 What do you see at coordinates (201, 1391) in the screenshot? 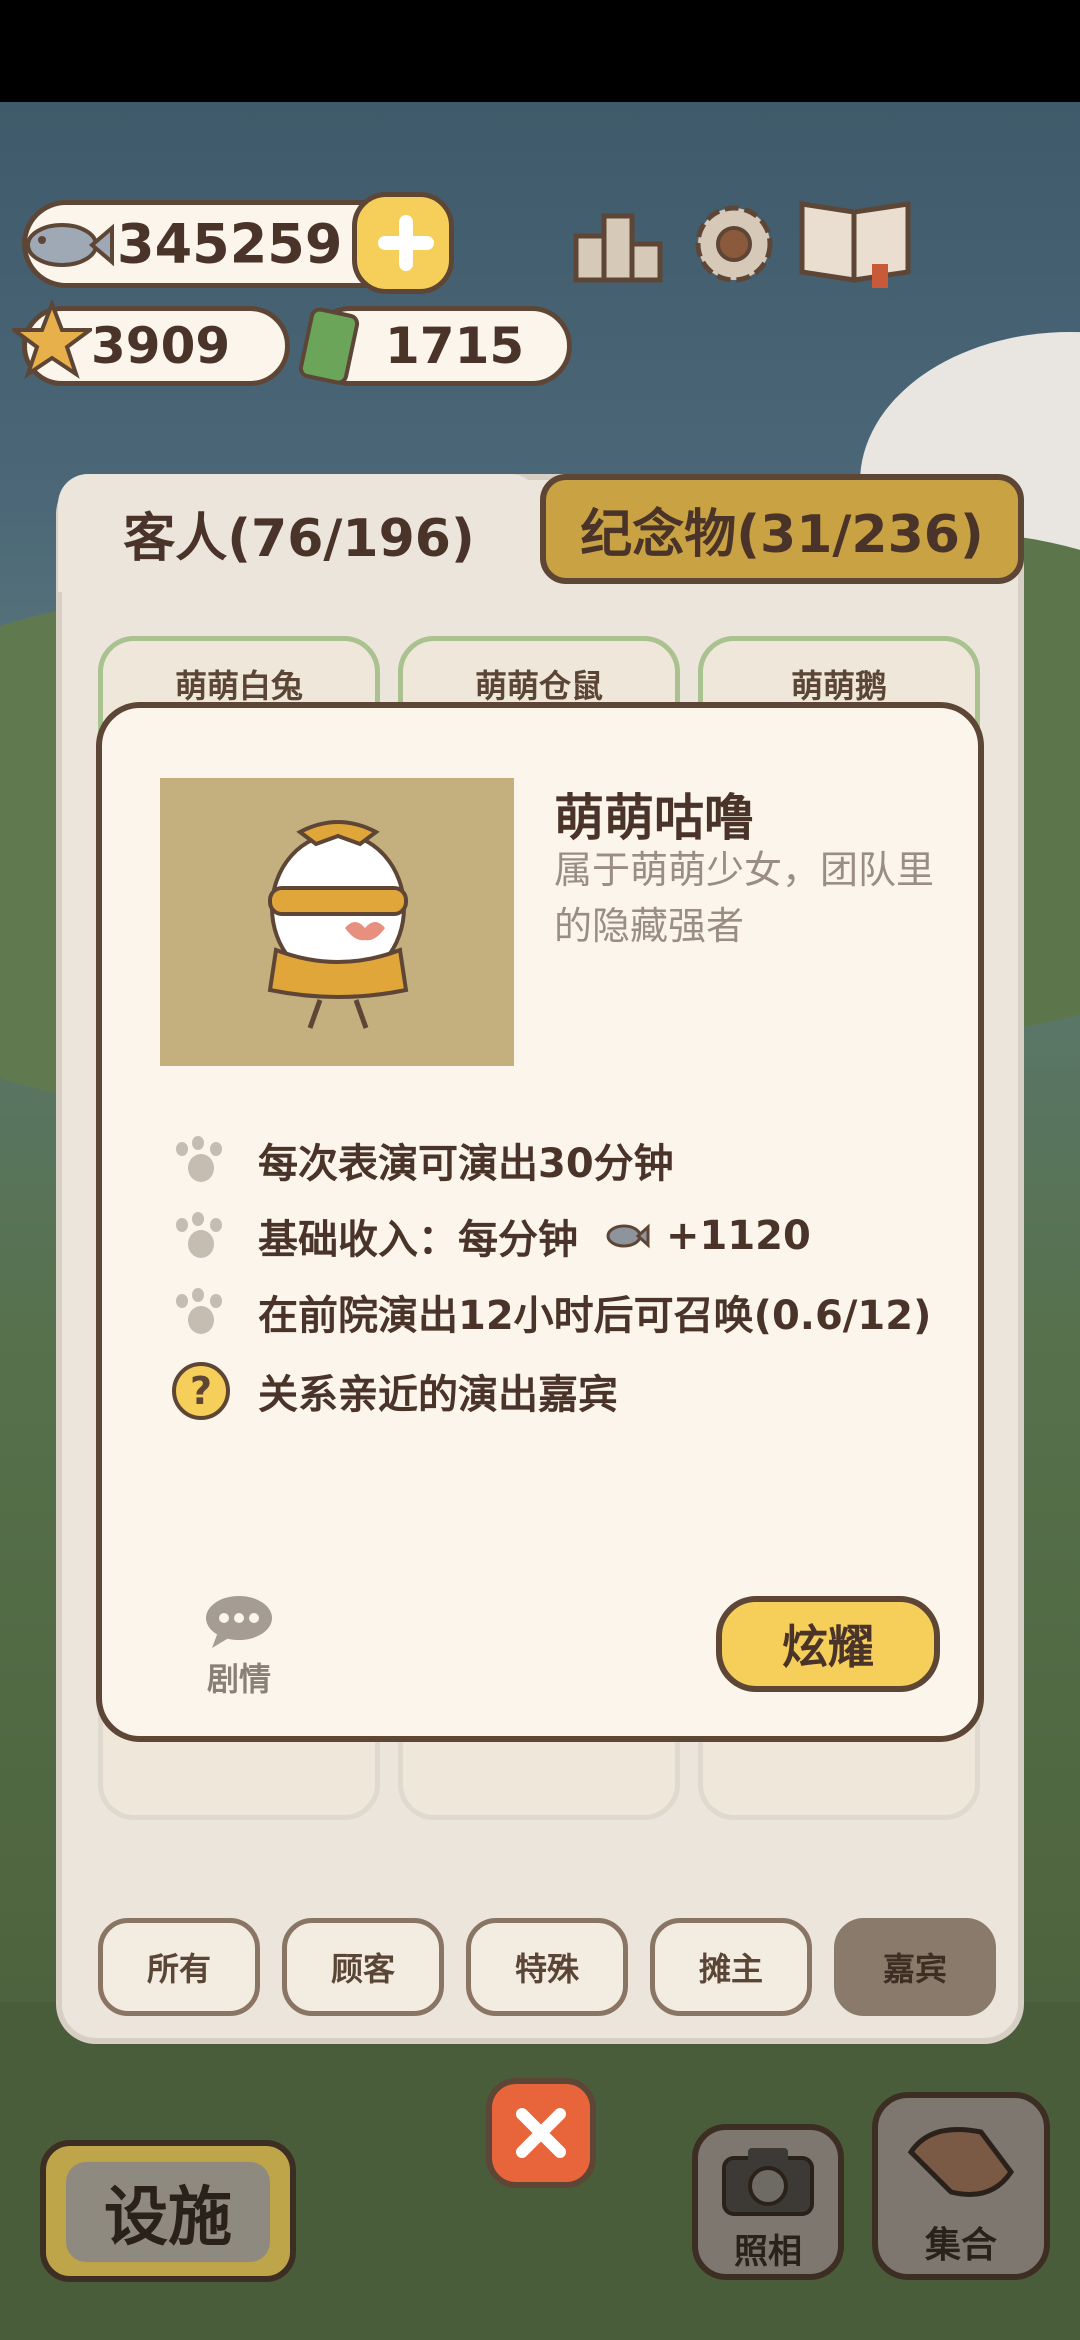
I see `question-icon: ?` at bounding box center [201, 1391].